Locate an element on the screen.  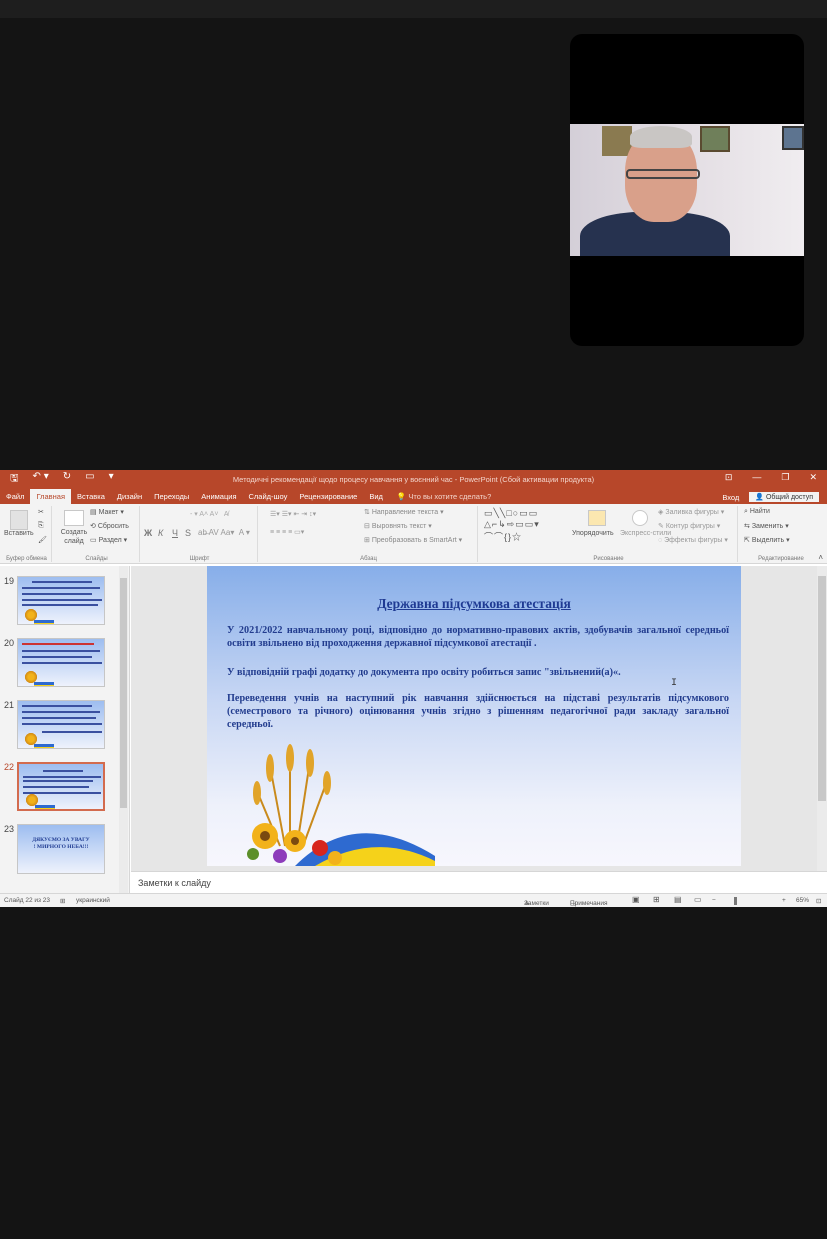
thumbnail-number: 19 is located at coordinates (9, 581).